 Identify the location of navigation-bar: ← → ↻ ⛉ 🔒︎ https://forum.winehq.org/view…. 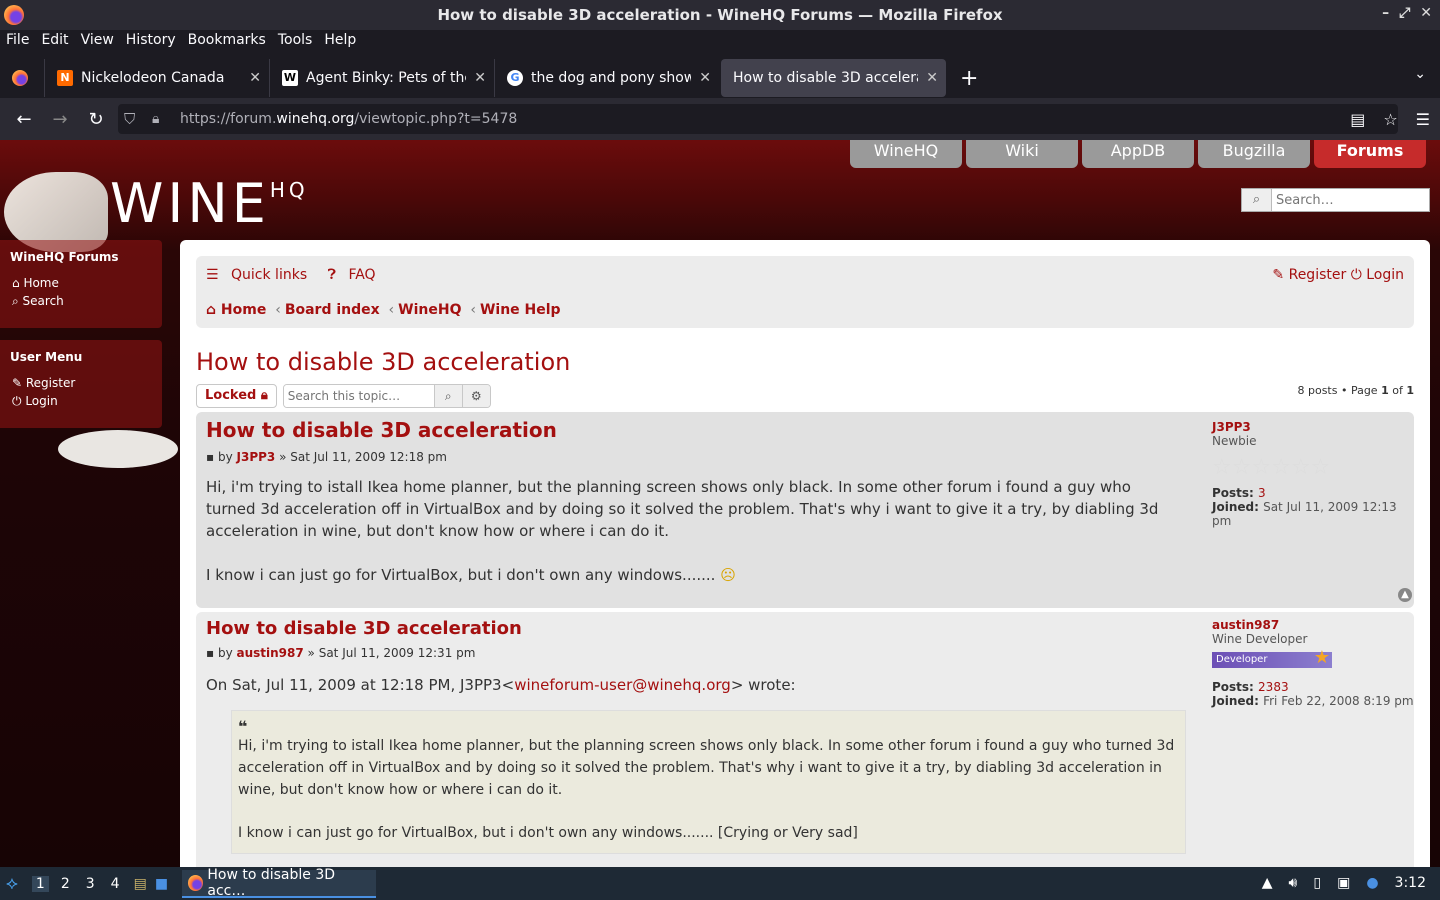
(720, 119).